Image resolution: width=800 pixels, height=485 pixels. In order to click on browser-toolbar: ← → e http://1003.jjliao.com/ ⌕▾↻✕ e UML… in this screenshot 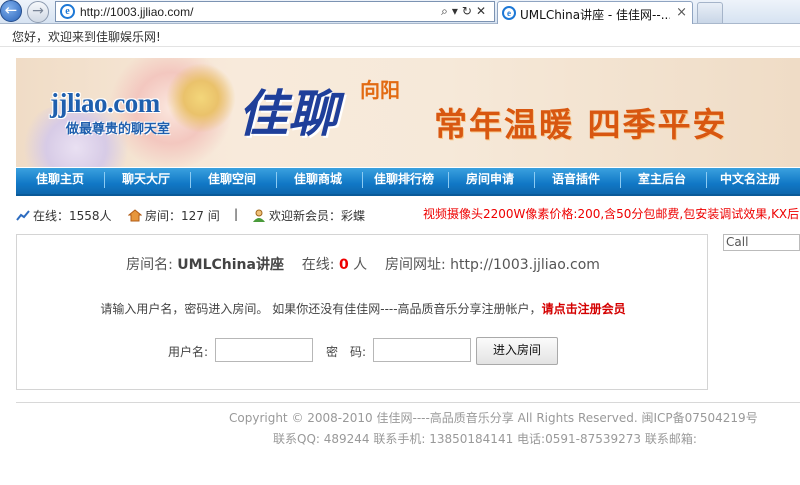, I will do `click(400, 12)`.